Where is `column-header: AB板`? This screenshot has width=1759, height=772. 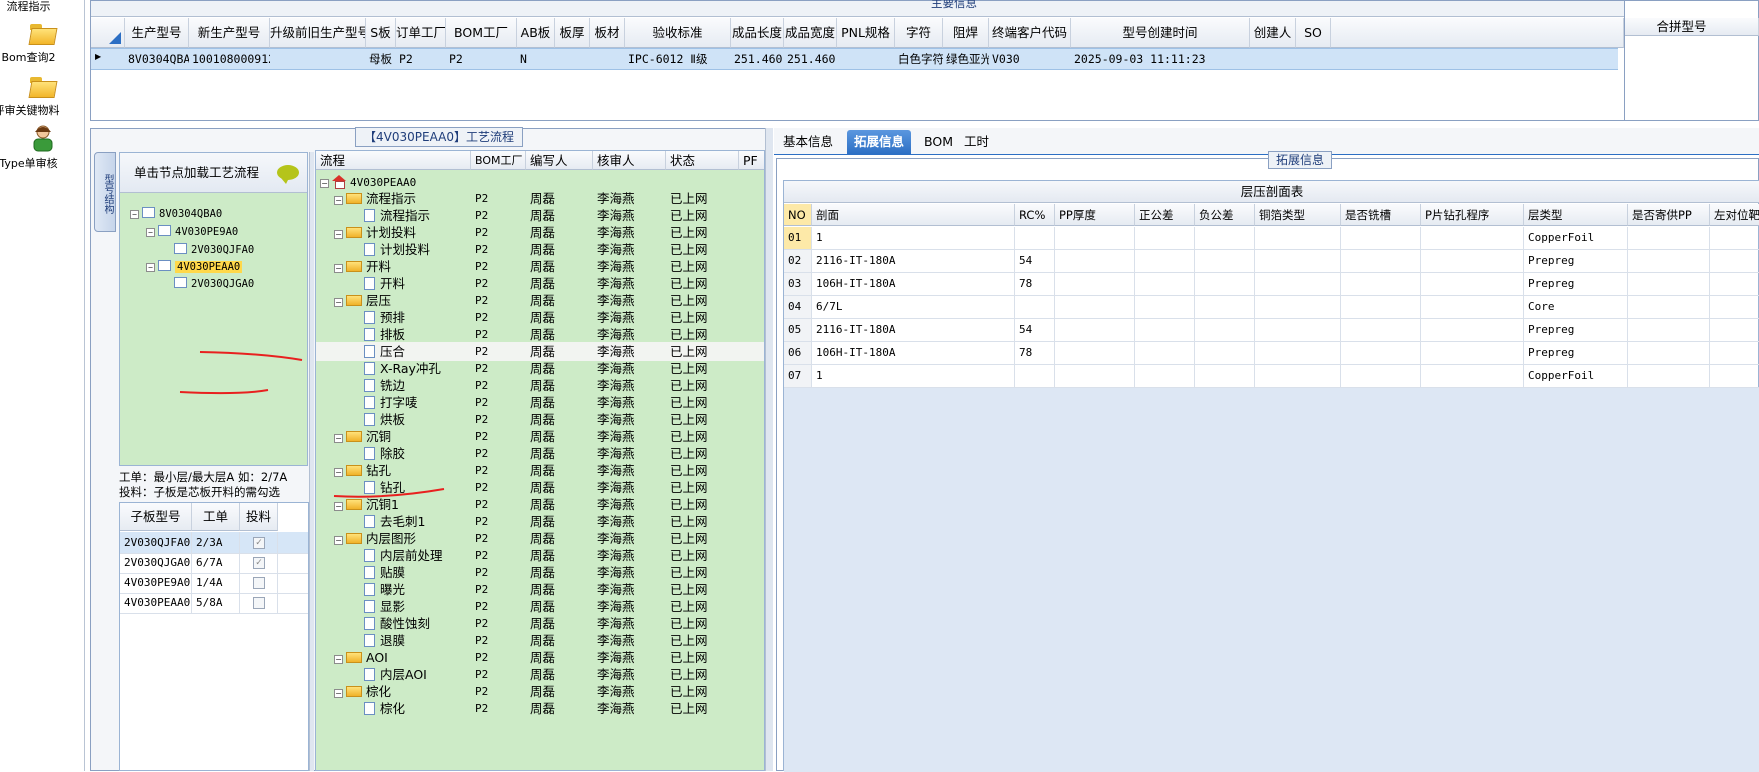
column-header: AB板 is located at coordinates (536, 33).